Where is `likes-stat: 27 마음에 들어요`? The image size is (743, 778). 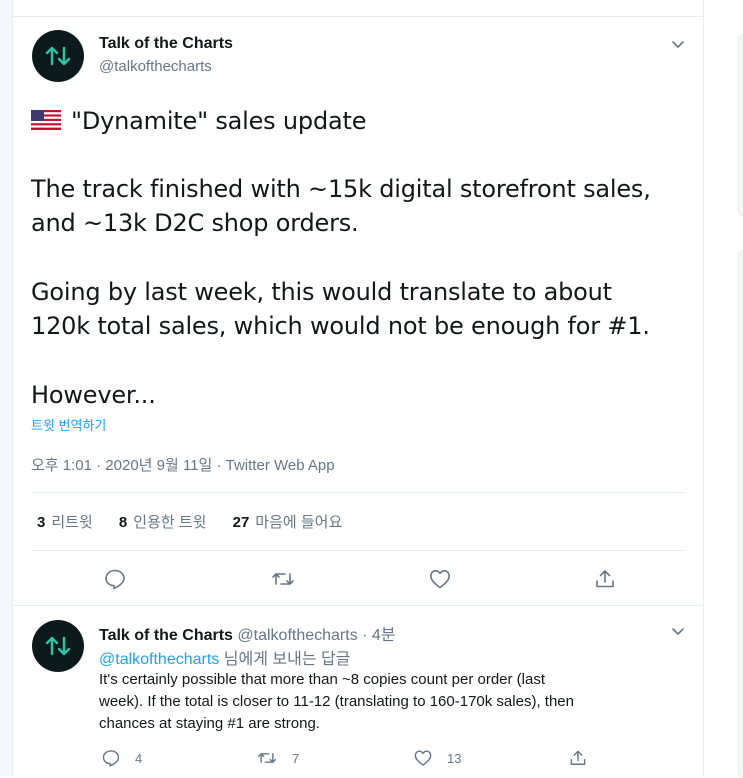 likes-stat: 27 마음에 들어요 is located at coordinates (288, 522).